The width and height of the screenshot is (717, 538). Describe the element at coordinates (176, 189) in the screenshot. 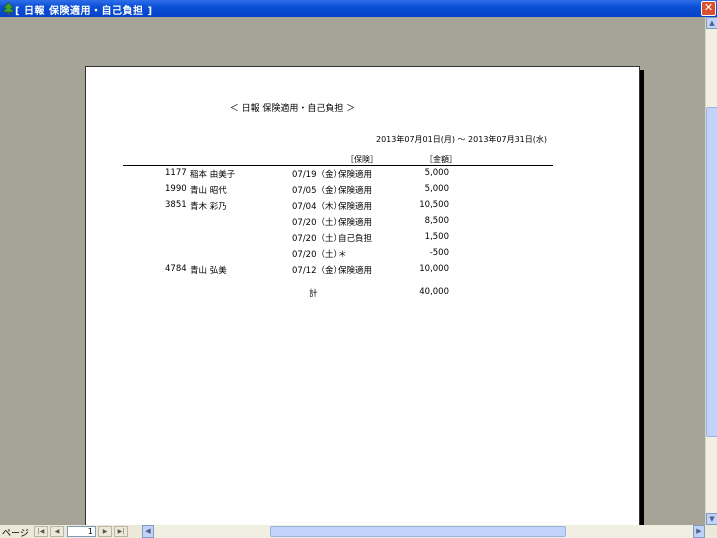

I see `patient-id: 1990` at that location.